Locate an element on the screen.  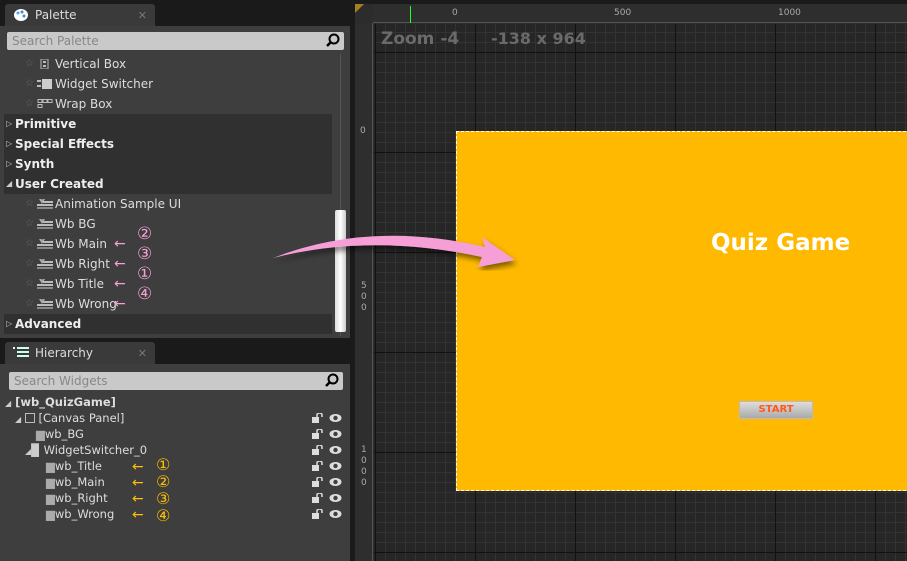
tree-child-widget: ▆wb_Wrong is located at coordinates (80, 514).